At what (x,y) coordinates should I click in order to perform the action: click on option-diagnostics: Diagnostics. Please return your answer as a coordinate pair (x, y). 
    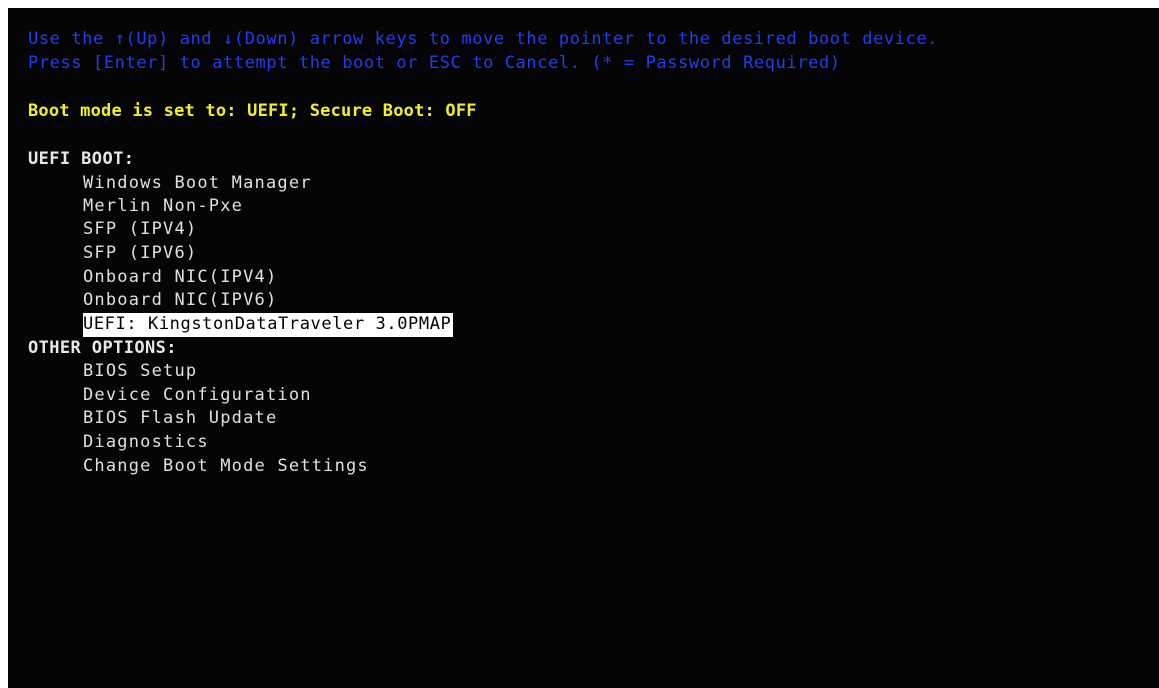
    Looking at the image, I should click on (146, 443).